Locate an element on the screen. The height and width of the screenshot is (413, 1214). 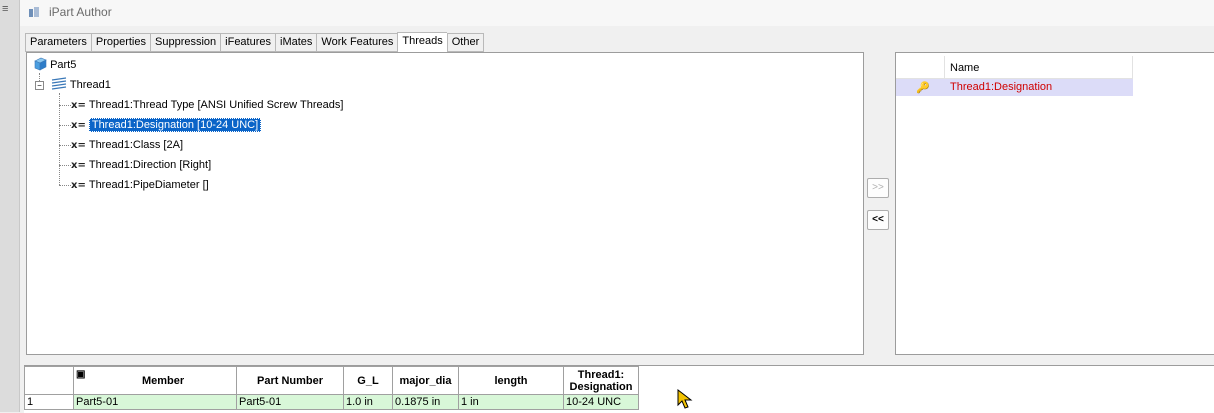
tree-item-selected: x= Thread1:Designation [10-24 UNC] is located at coordinates (166, 125).